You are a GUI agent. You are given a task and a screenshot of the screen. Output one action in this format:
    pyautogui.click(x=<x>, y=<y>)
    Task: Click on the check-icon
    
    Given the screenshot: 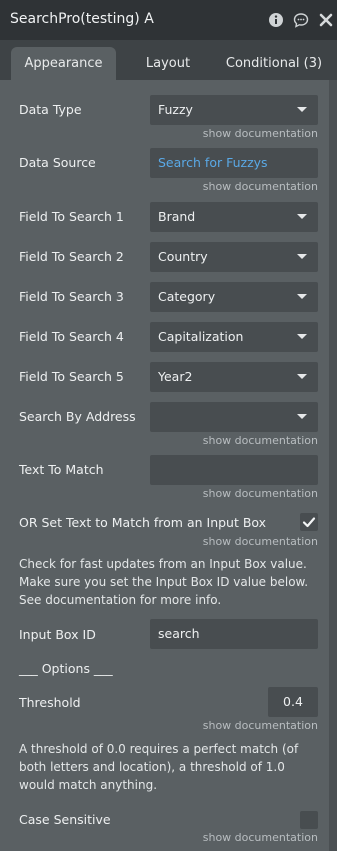 What is the action you would take?
    pyautogui.click(x=309, y=522)
    